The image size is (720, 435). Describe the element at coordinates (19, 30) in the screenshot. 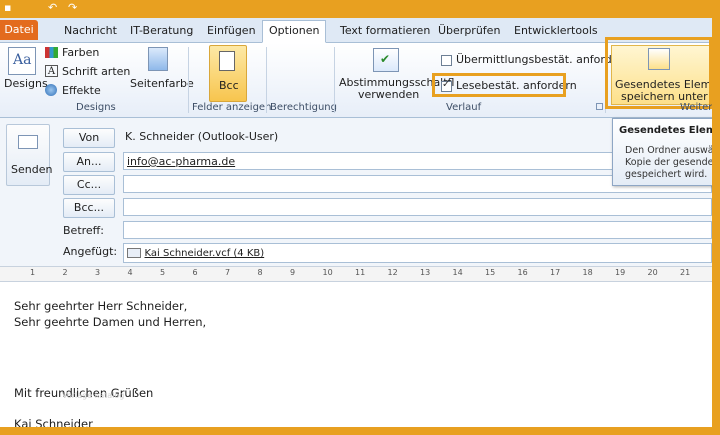

I see `tab-datei: Datei` at that location.